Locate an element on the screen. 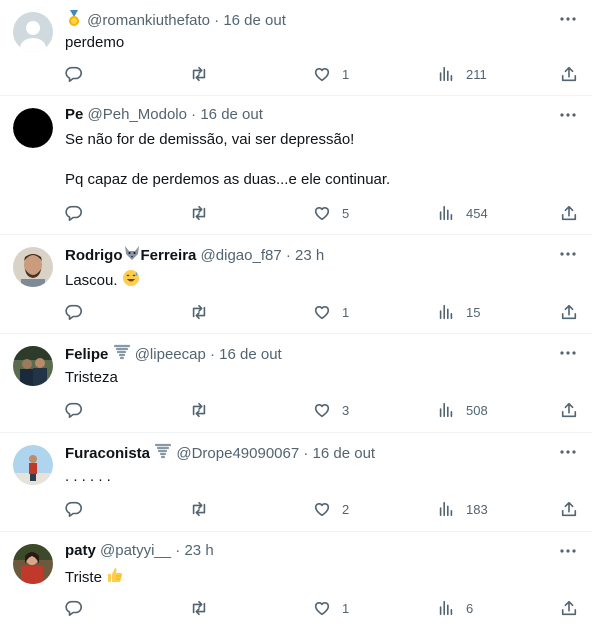 The image size is (592, 627). tweet-header: Felipe @lipeecap · 16 de out is located at coordinates (173, 355).